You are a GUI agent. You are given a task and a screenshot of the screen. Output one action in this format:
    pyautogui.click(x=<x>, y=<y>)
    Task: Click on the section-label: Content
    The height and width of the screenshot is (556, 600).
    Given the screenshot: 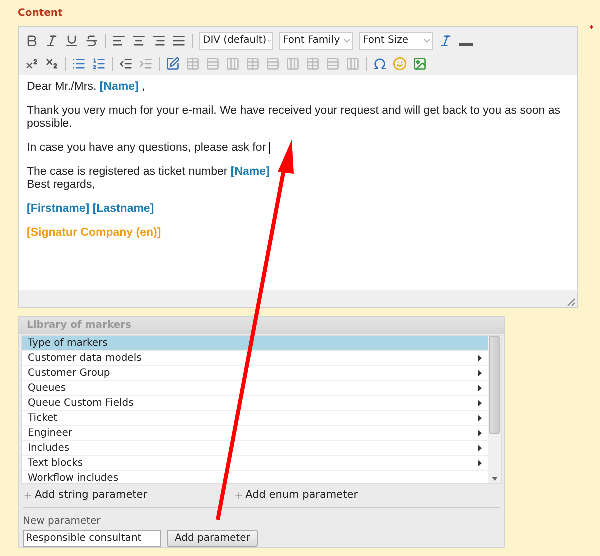 What is the action you would take?
    pyautogui.click(x=40, y=14)
    